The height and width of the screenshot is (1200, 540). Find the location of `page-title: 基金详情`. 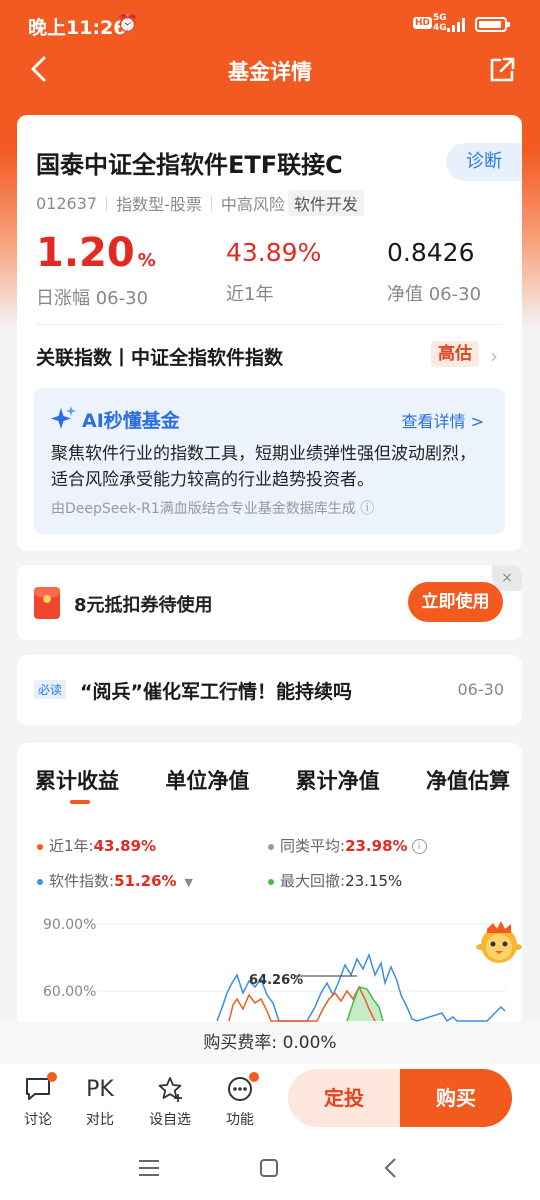

page-title: 基金详情 is located at coordinates (270, 72).